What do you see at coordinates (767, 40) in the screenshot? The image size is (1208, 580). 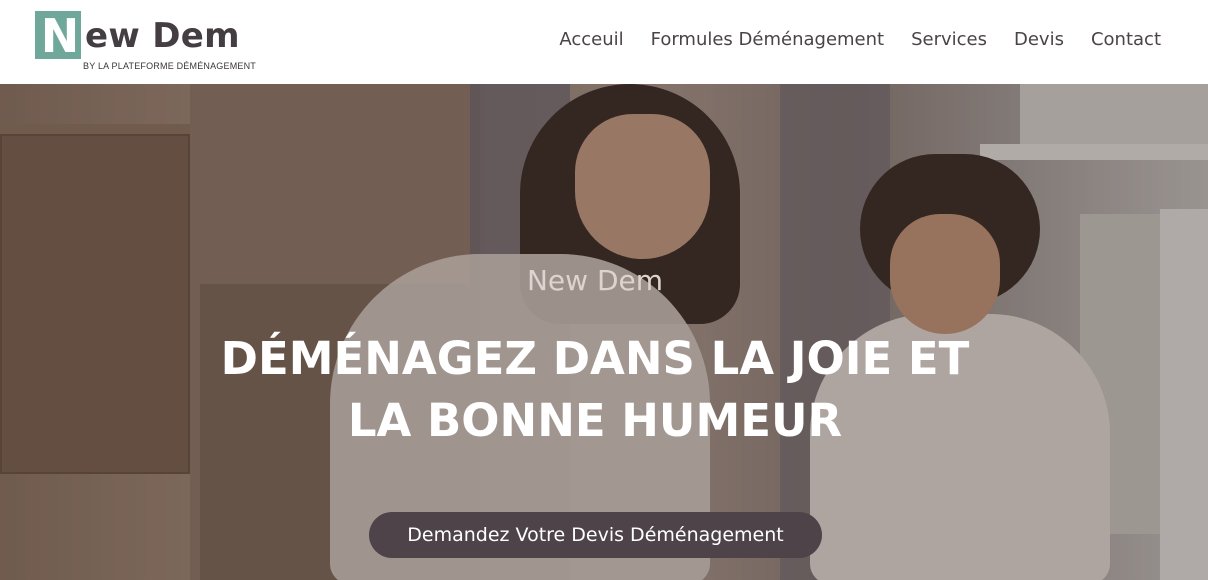 I see `nav-item-formules: Formules Déménagement` at bounding box center [767, 40].